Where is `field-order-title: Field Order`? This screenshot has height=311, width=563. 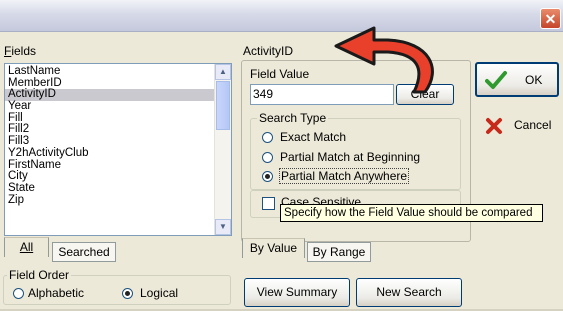 field-order-title: Field Order is located at coordinates (39, 275).